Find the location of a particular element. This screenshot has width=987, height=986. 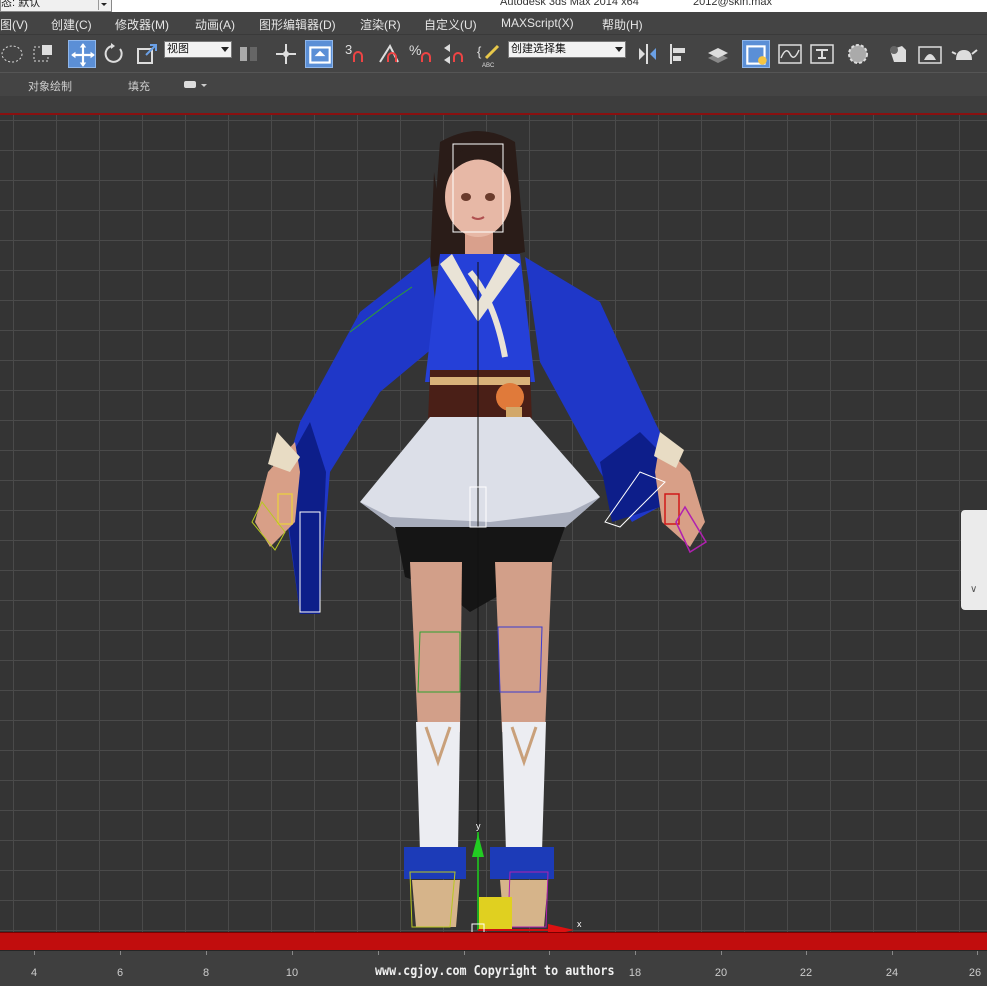

material-editor-icon is located at coordinates (860, 54).